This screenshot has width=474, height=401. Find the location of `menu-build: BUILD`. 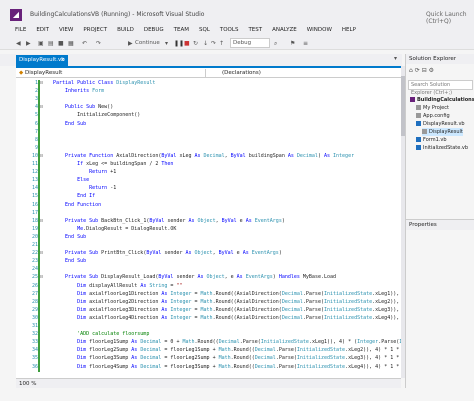

menu-build: BUILD is located at coordinates (125, 30).